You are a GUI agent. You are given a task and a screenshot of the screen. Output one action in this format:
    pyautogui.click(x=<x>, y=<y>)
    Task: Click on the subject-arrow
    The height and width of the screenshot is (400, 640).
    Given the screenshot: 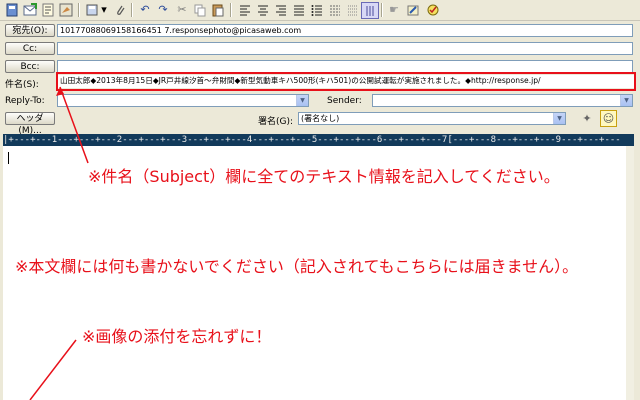 What is the action you would take?
    pyautogui.click(x=74, y=125)
    